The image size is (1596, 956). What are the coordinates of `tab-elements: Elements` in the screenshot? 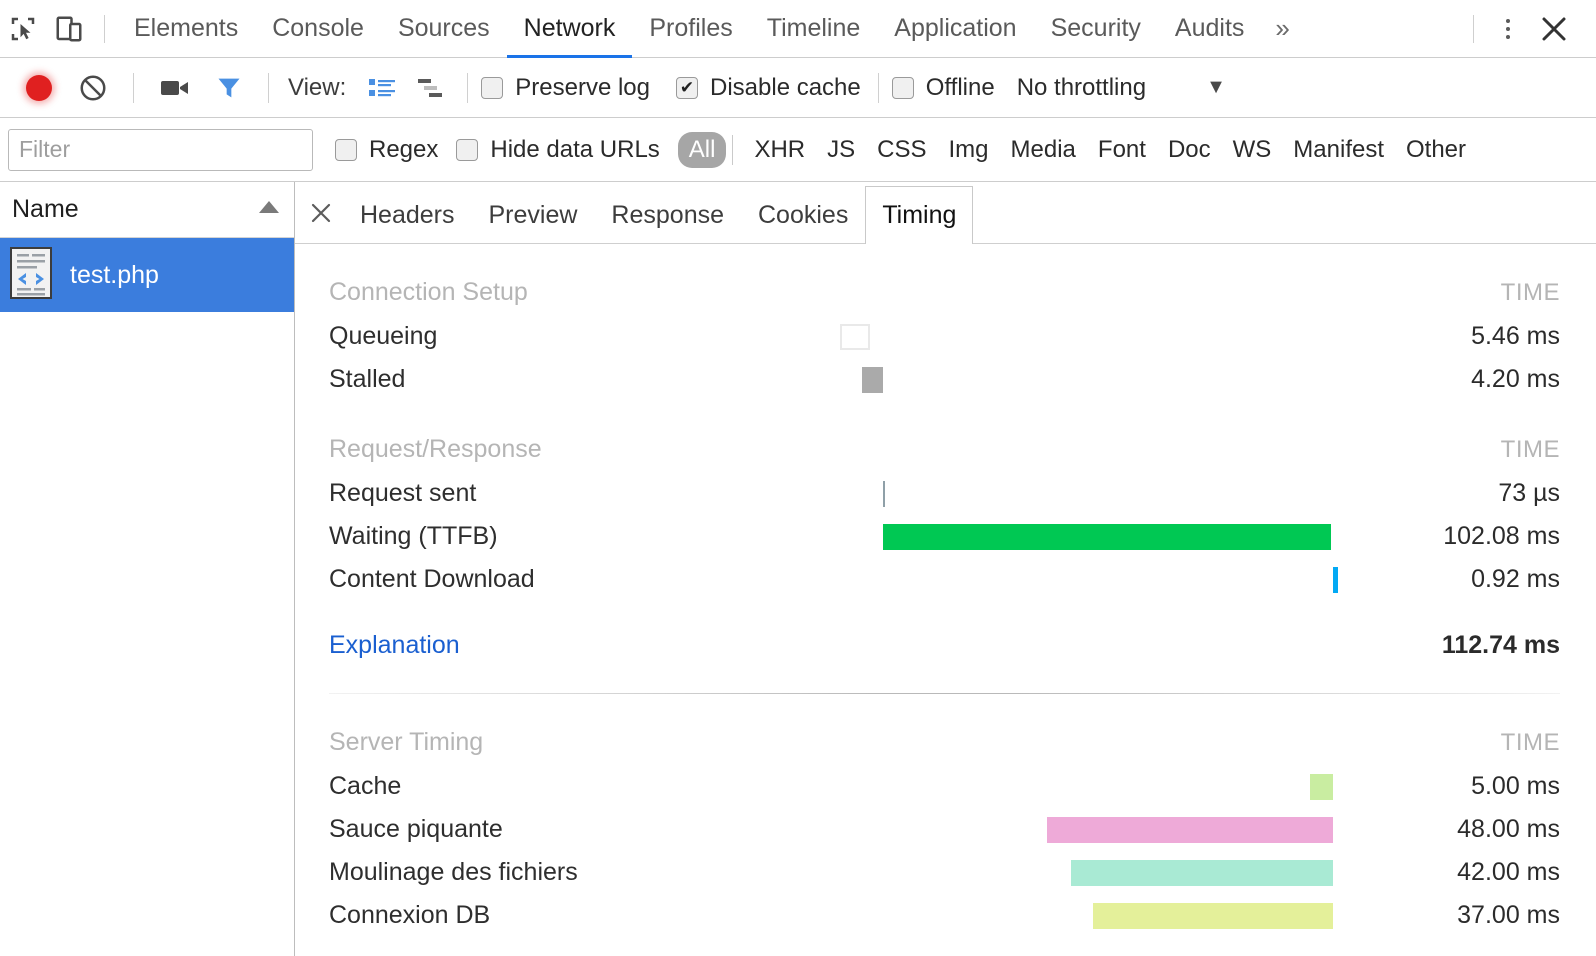 It's located at (186, 29).